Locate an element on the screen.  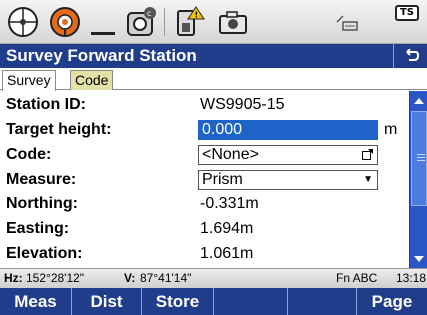
softkey-5-button is located at coordinates (322, 301).